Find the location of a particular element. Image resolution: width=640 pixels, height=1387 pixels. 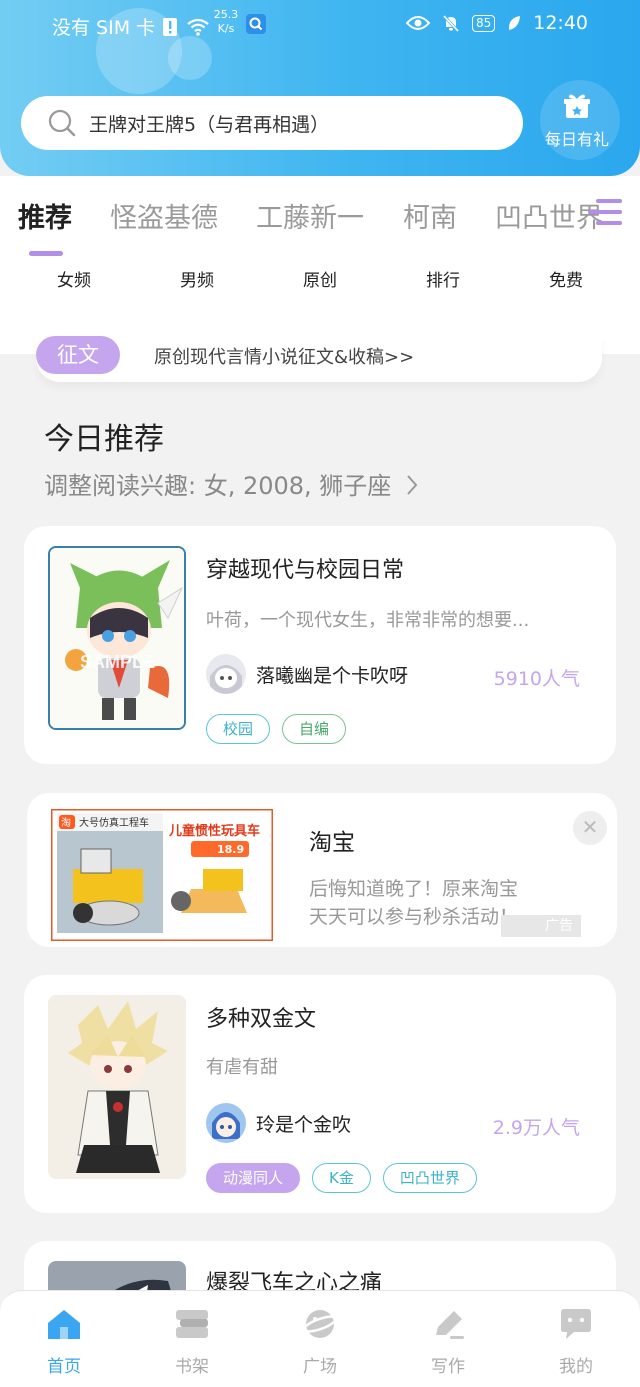

mute-bell-icon is located at coordinates (451, 23).